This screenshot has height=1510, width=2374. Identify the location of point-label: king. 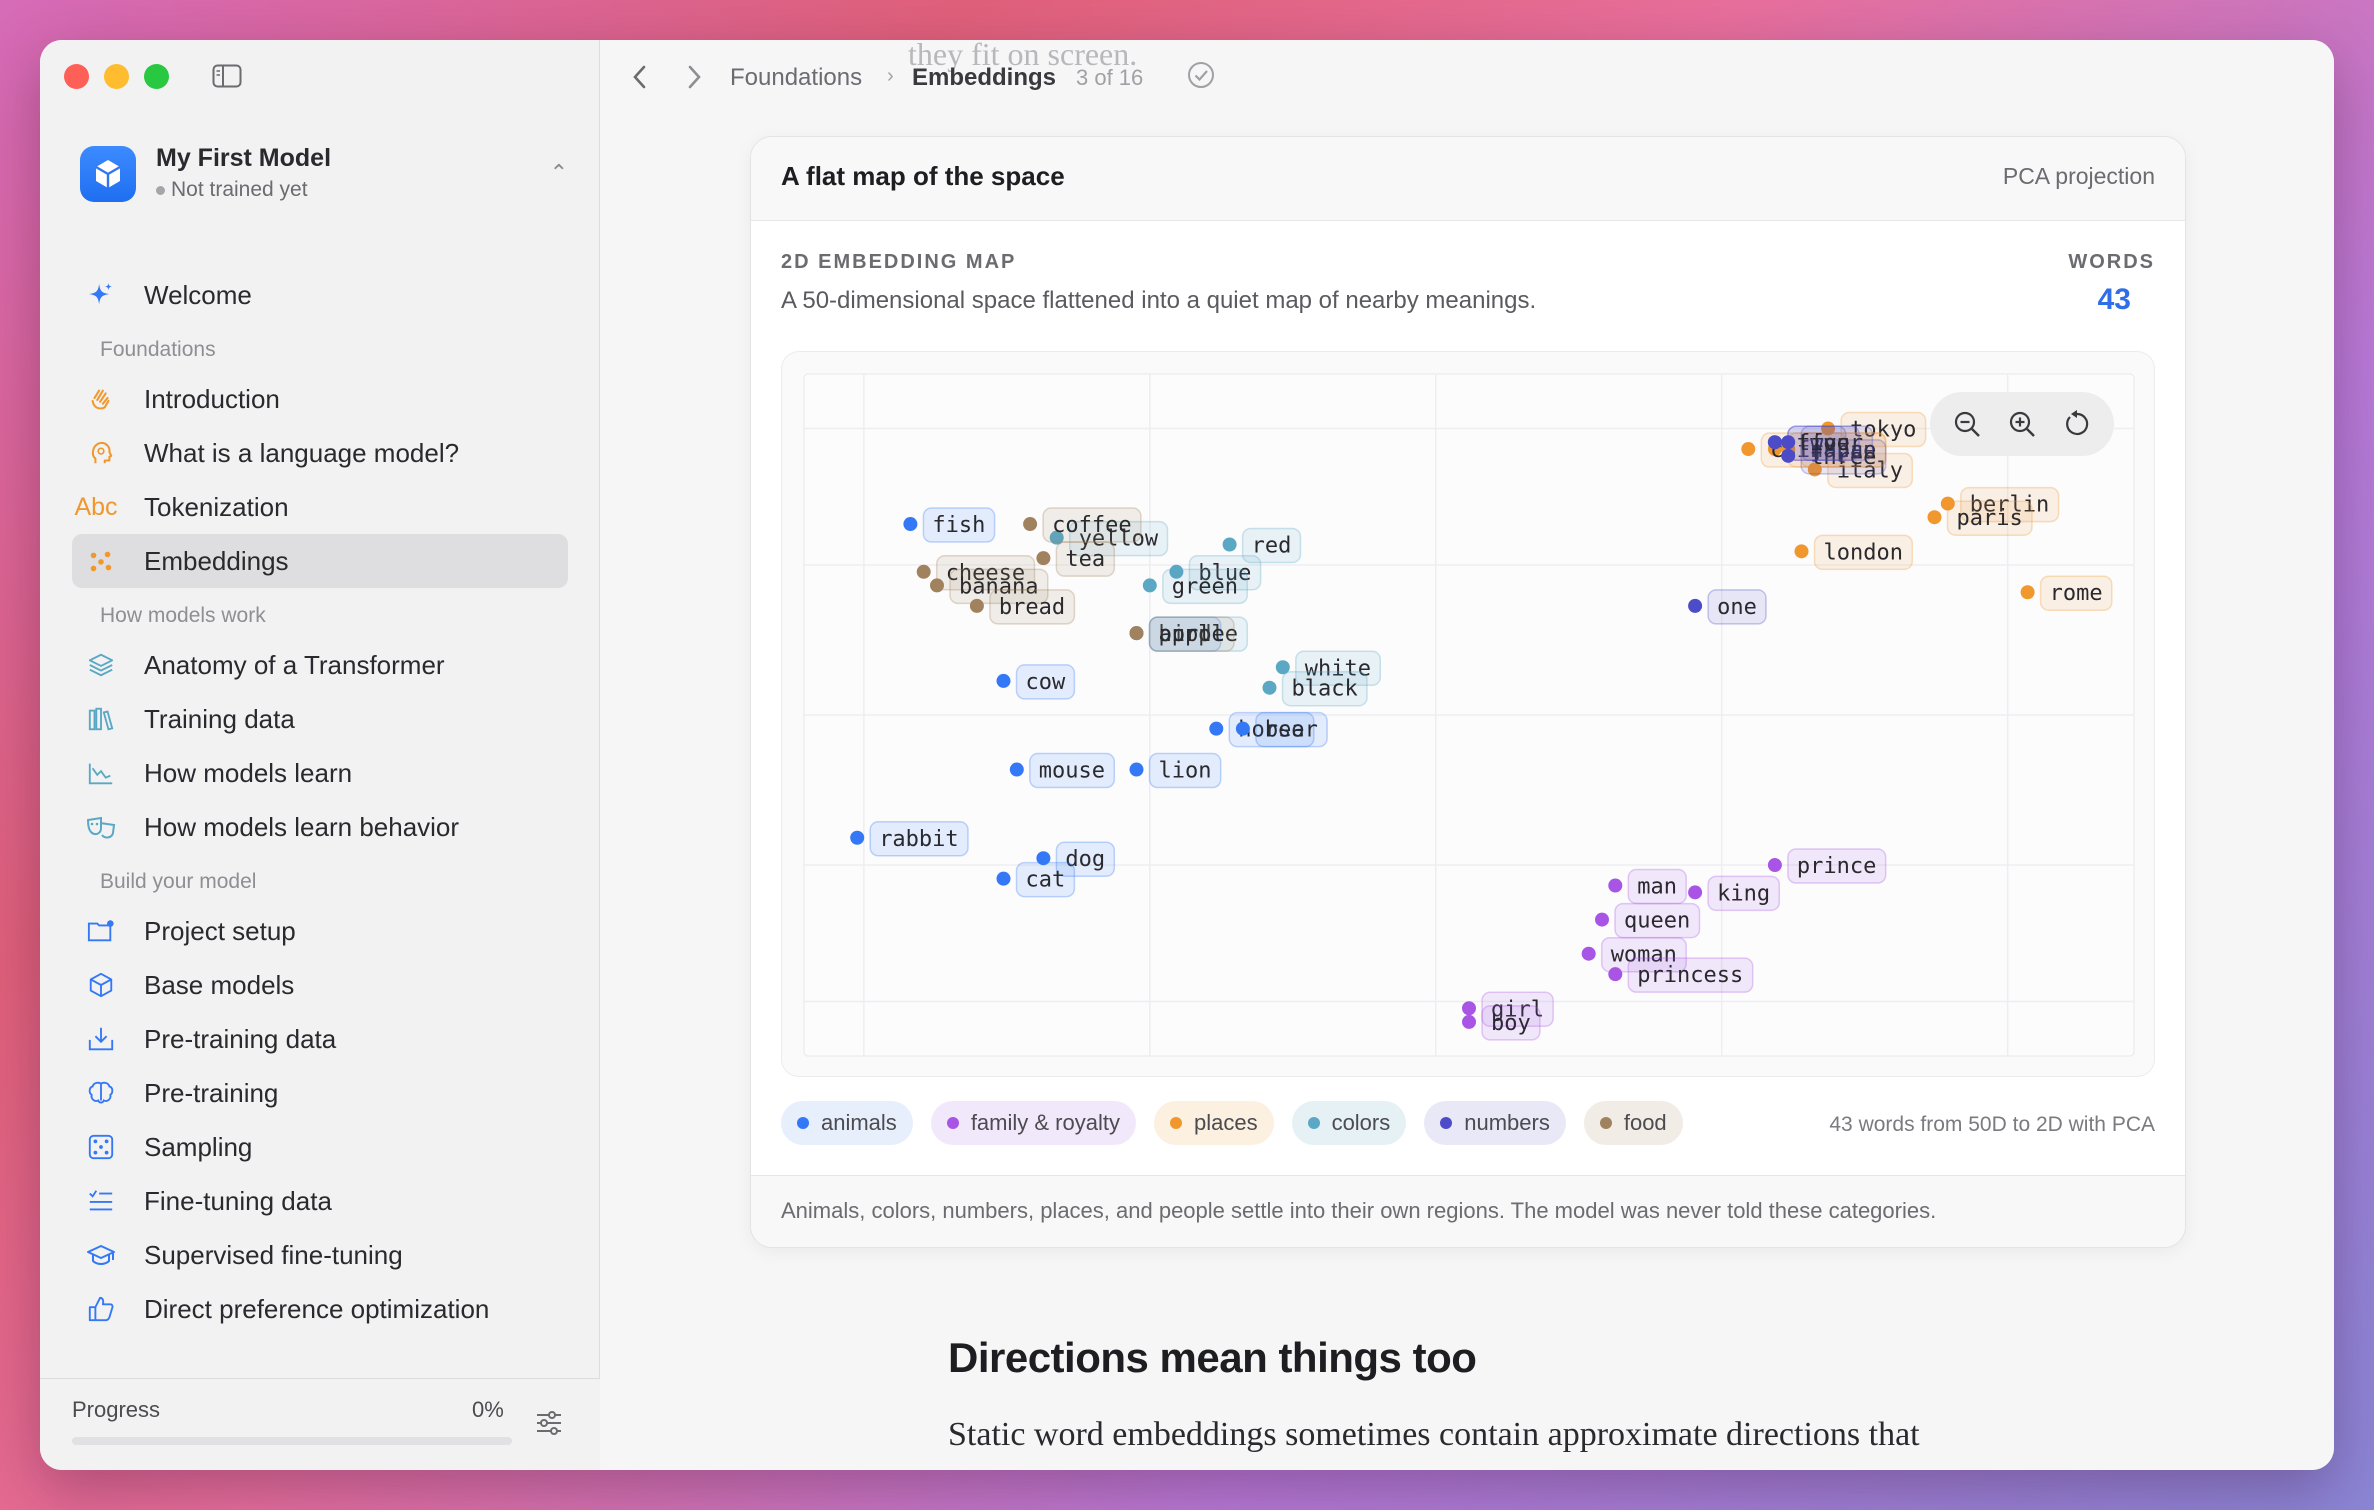
(1743, 893).